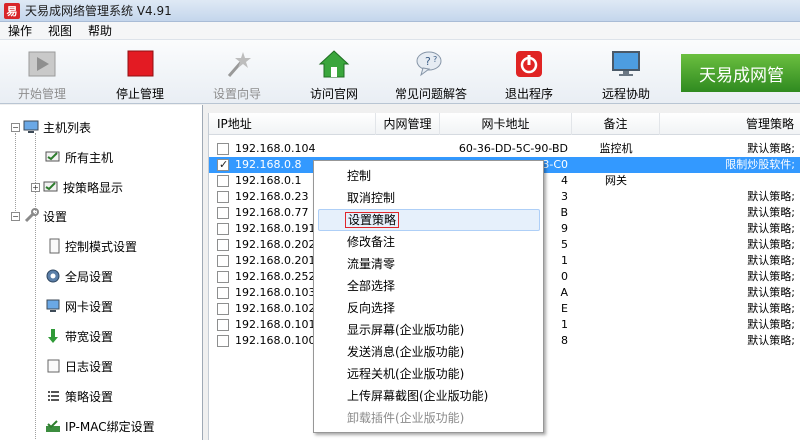  I want to click on bind-icon, so click(53, 426).